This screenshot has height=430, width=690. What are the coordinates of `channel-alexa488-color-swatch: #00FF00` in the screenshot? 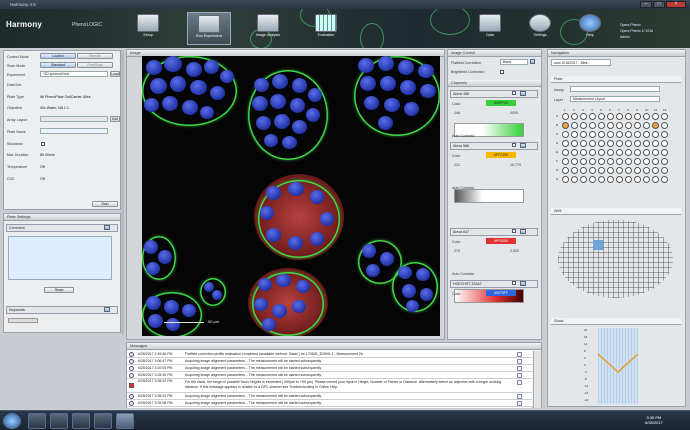 It's located at (501, 103).